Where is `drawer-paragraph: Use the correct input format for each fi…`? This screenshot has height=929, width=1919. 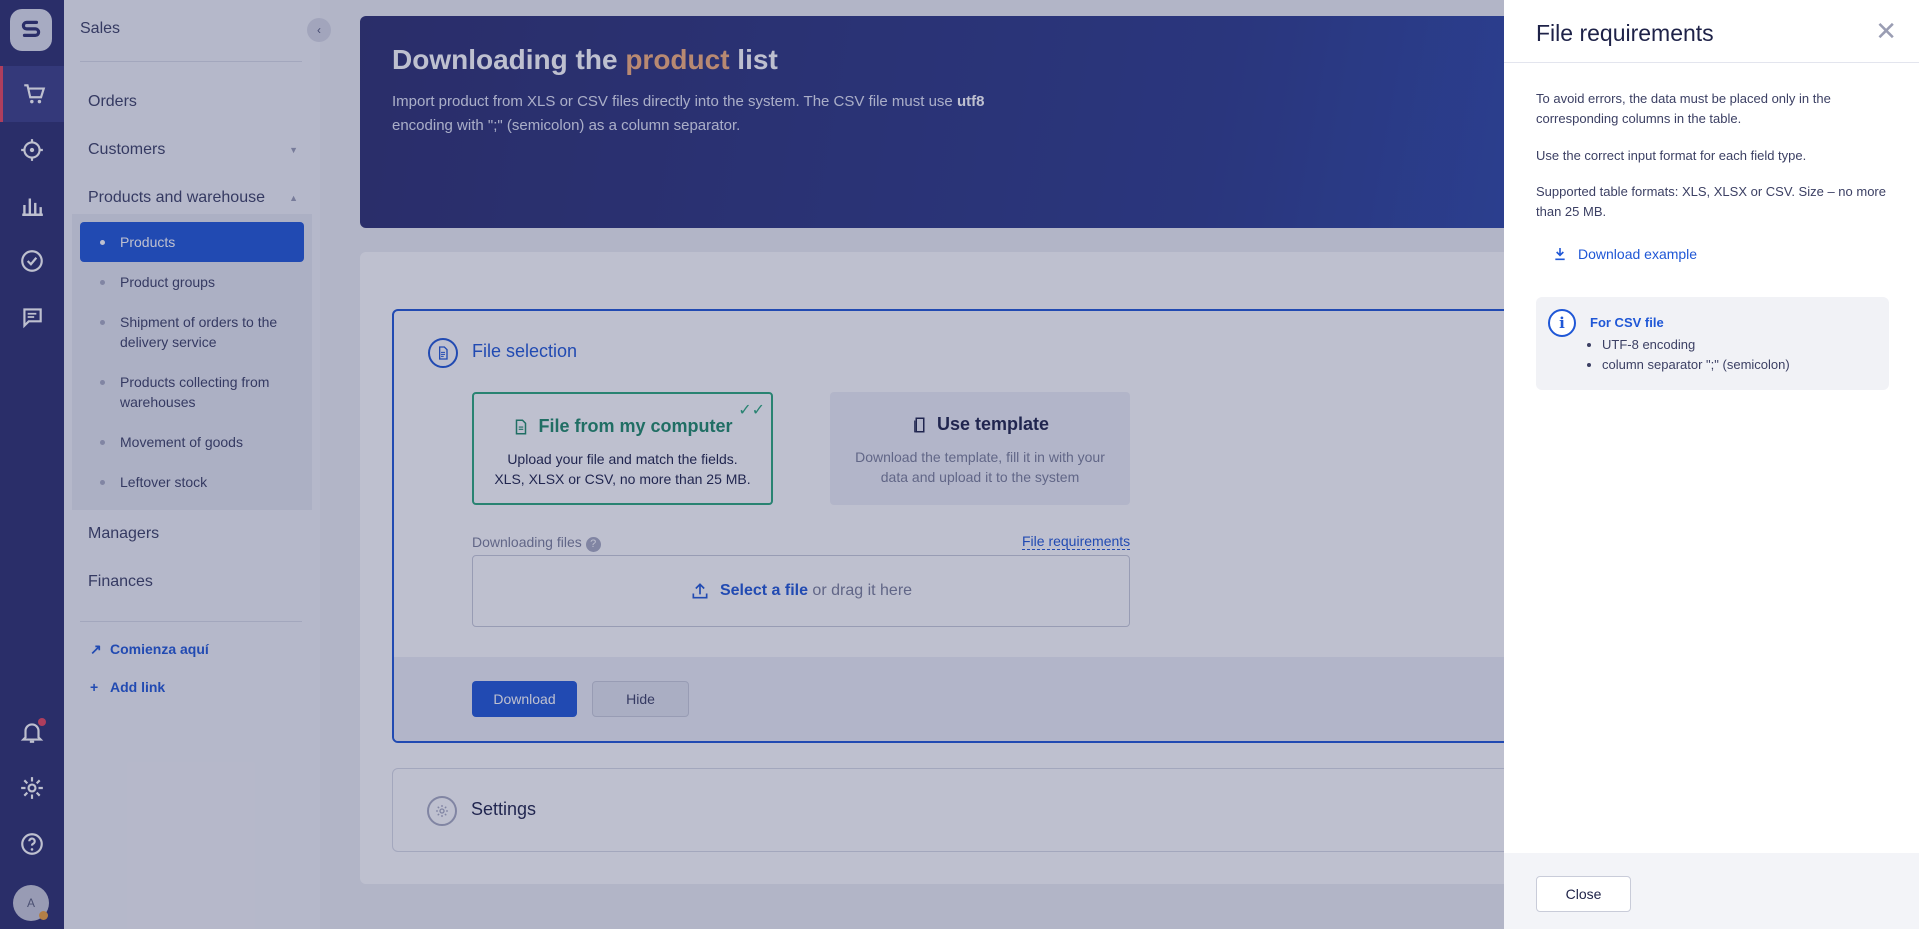 drawer-paragraph: Use the correct input format for each fi… is located at coordinates (1671, 155).